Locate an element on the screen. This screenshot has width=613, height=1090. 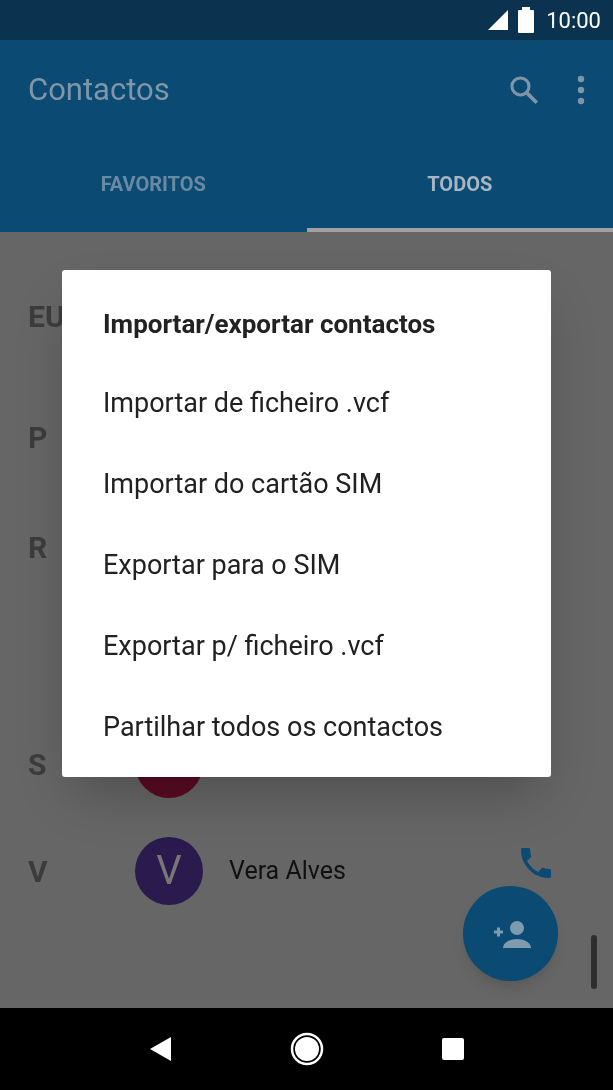
recents-icon is located at coordinates (452, 1049).